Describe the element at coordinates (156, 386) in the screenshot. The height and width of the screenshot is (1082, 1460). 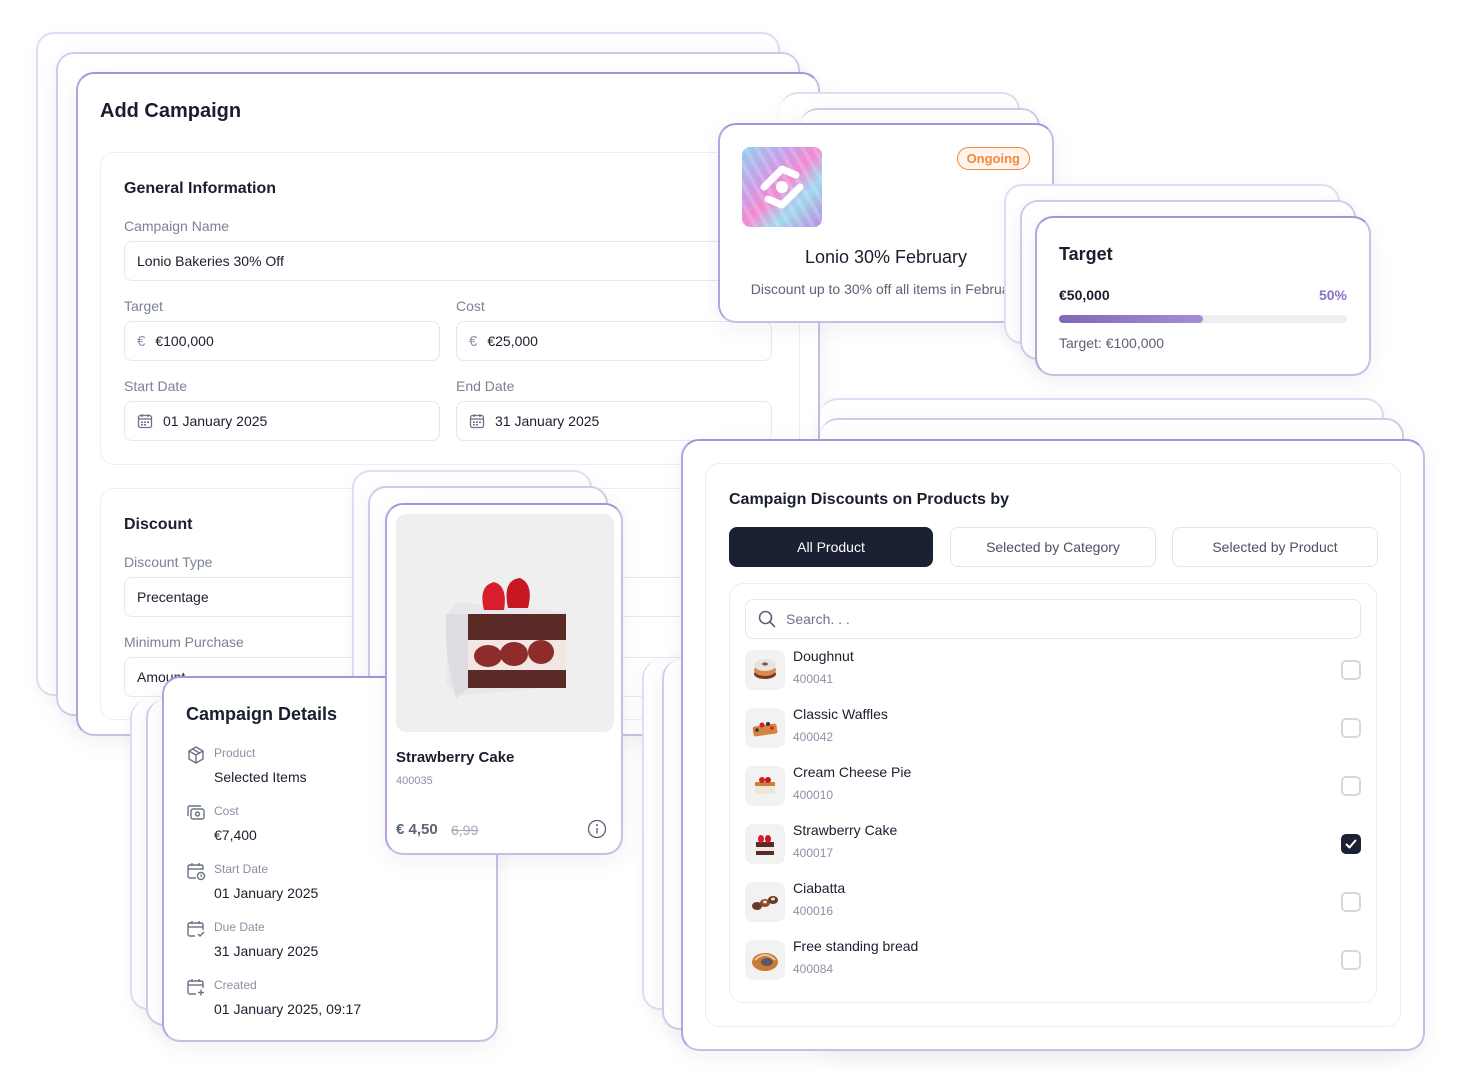
I see `start-date-label: Start Date` at that location.